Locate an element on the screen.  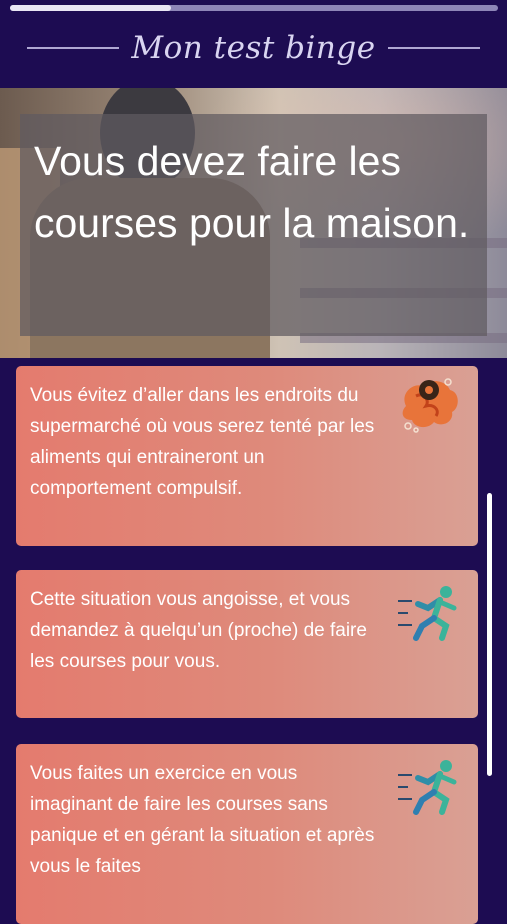
app-title: Mon test binge is located at coordinates (253, 48).